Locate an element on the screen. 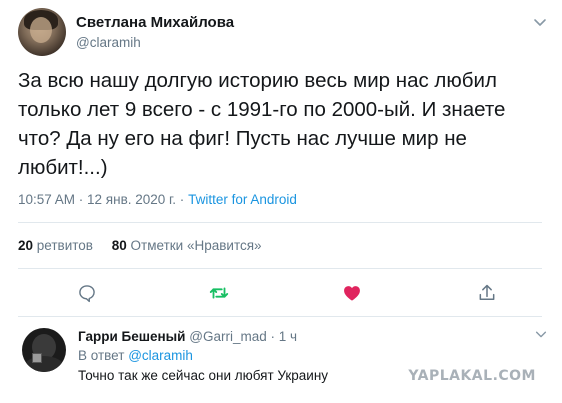 Image resolution: width=562 pixels, height=403 pixels. share-icon is located at coordinates (487, 292).